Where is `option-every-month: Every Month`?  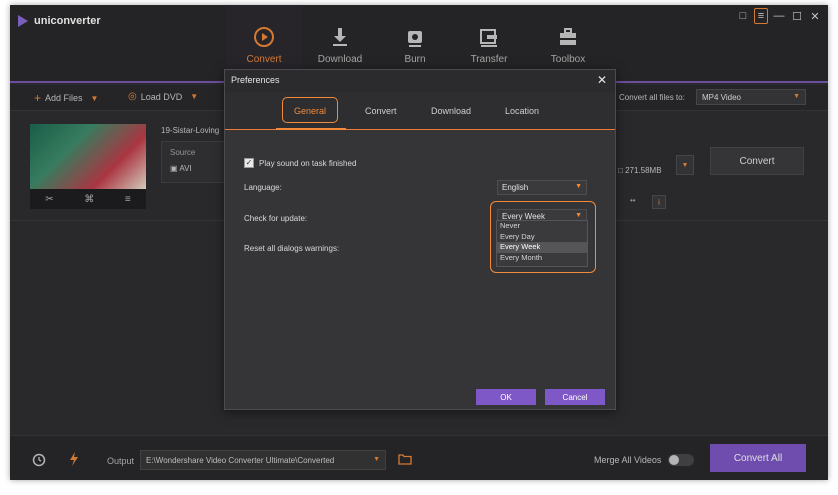
option-every-month: Every Month is located at coordinates (542, 258).